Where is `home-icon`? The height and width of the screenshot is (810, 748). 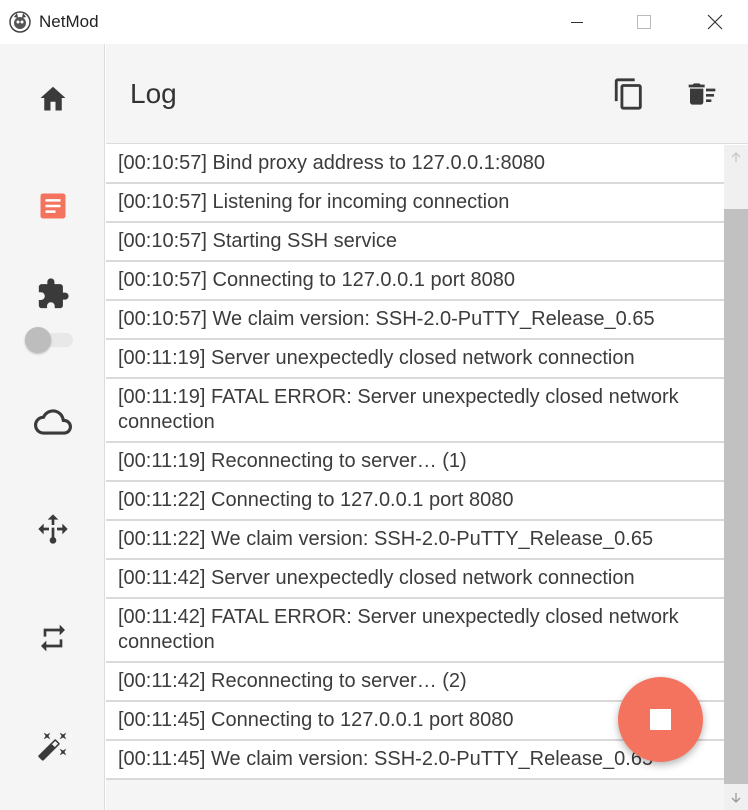 home-icon is located at coordinates (52, 98).